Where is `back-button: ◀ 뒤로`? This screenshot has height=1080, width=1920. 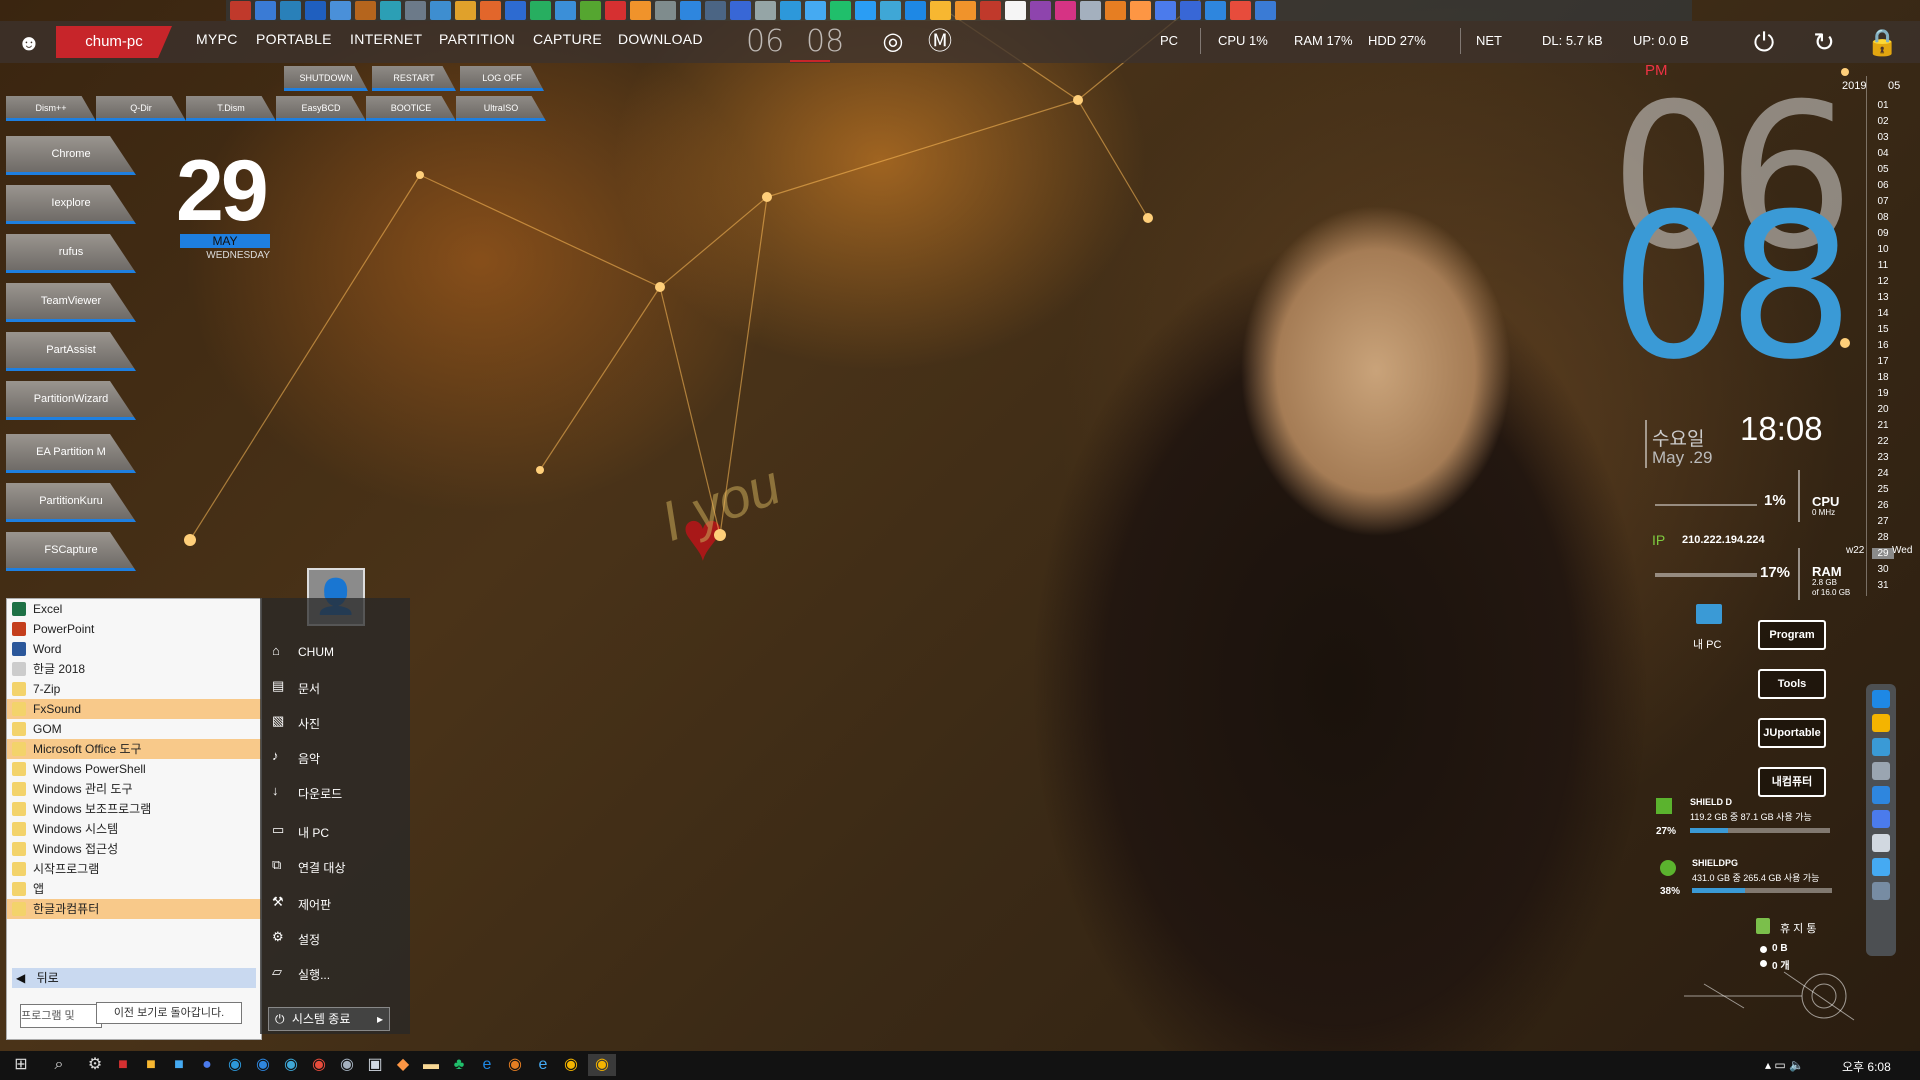
back-button: ◀ 뒤로 is located at coordinates (134, 978).